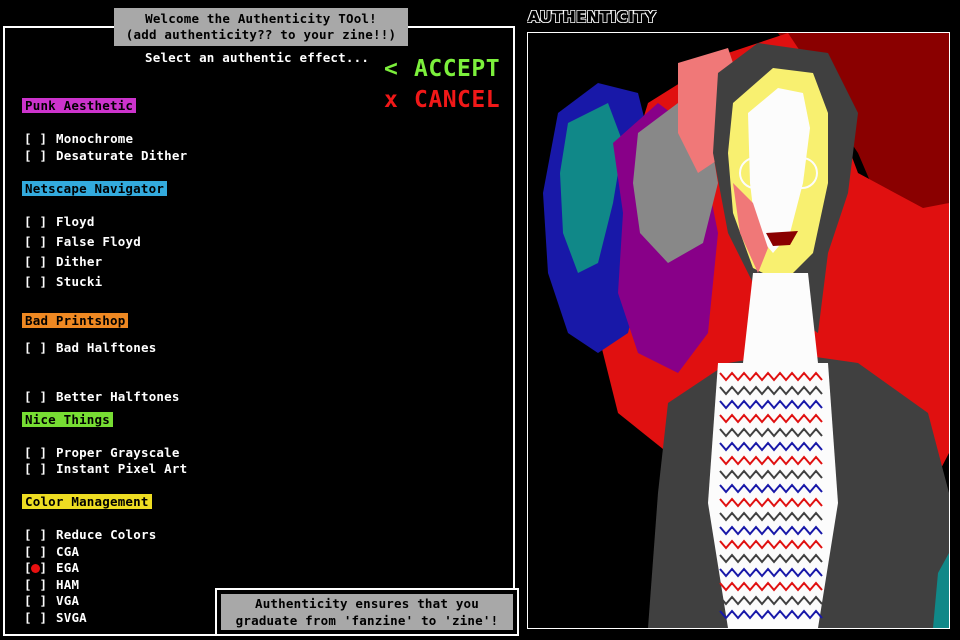 The width and height of the screenshot is (960, 640). I want to click on section-label-color-management: Color Management, so click(87, 501).